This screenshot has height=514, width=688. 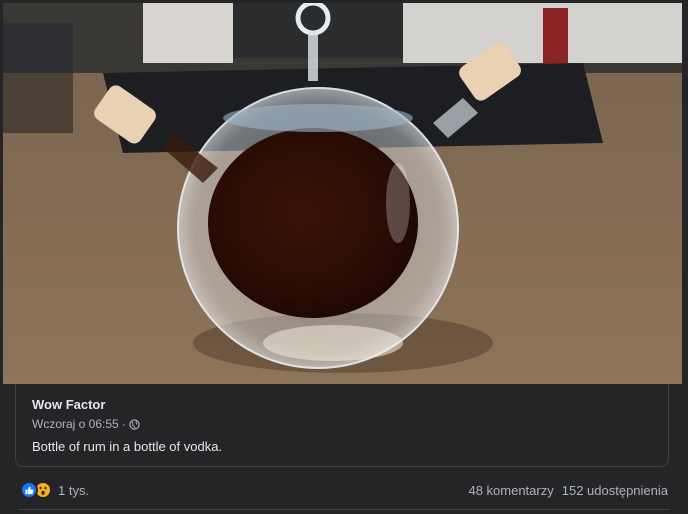 What do you see at coordinates (344, 490) in the screenshot?
I see `post-footer: 1 tys. 48 komentarzy 152 udostępnienia` at bounding box center [344, 490].